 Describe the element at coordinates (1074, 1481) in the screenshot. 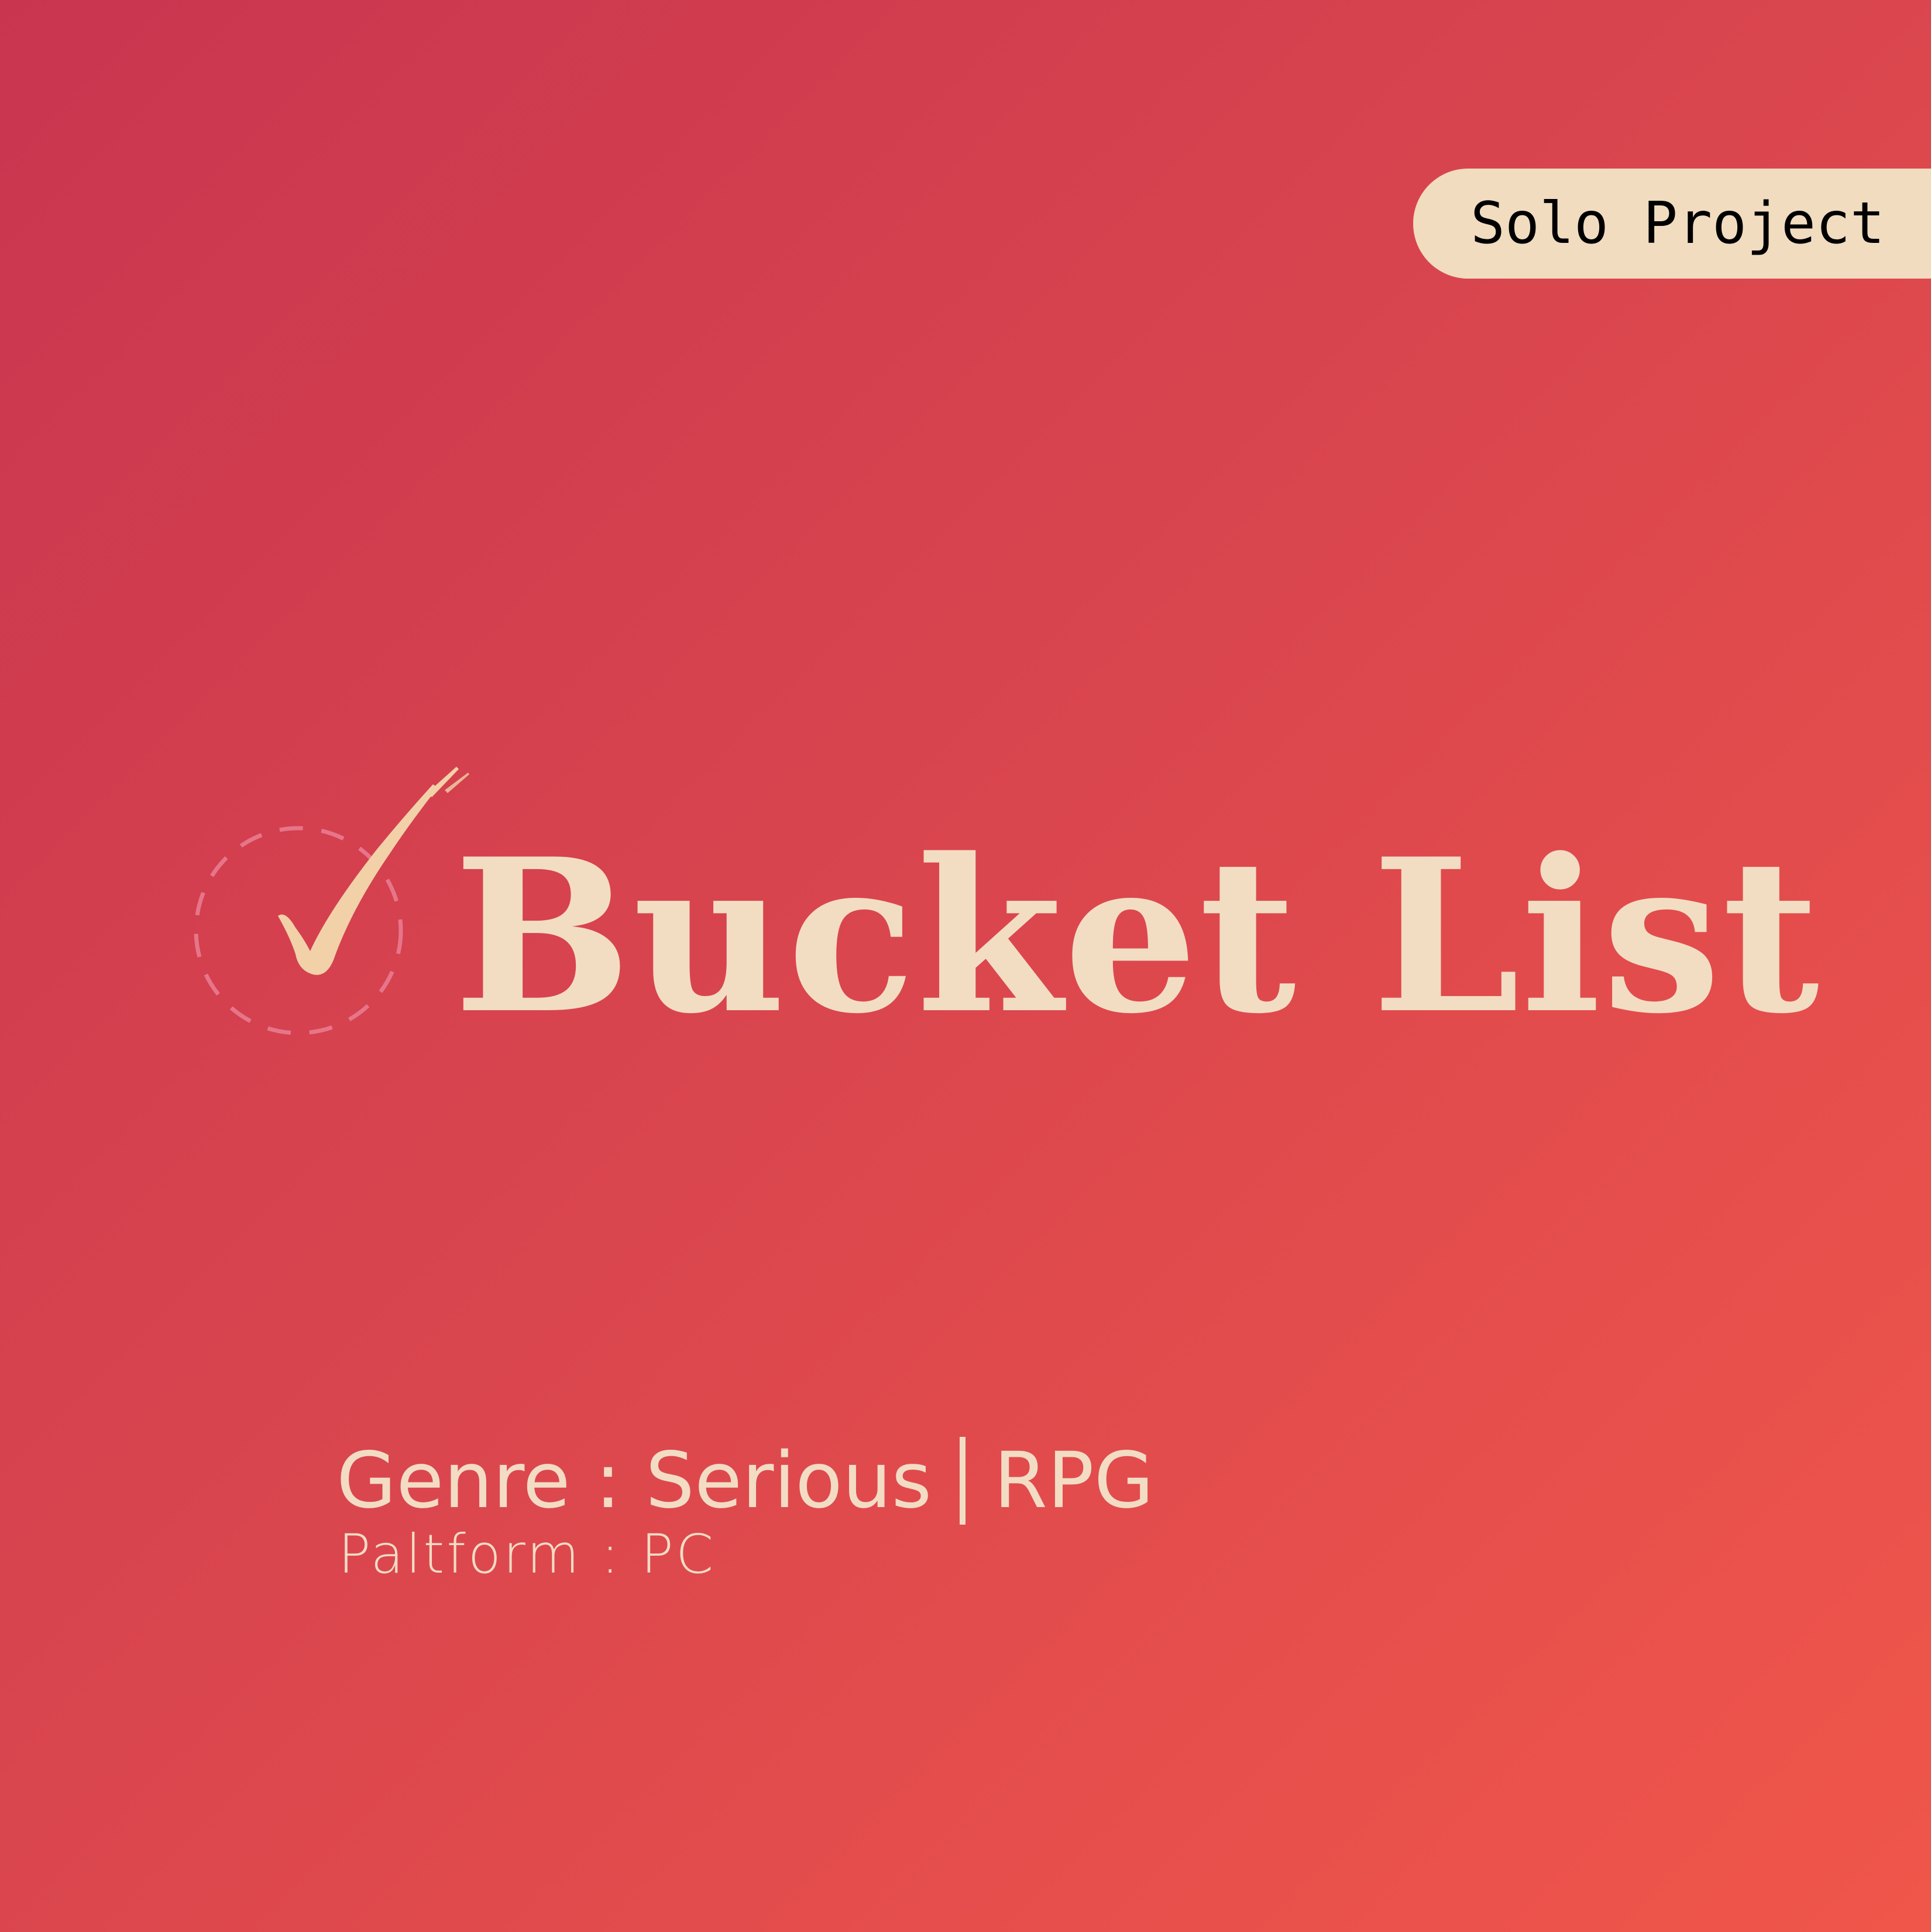

I see `genre-rpg: RPG` at that location.